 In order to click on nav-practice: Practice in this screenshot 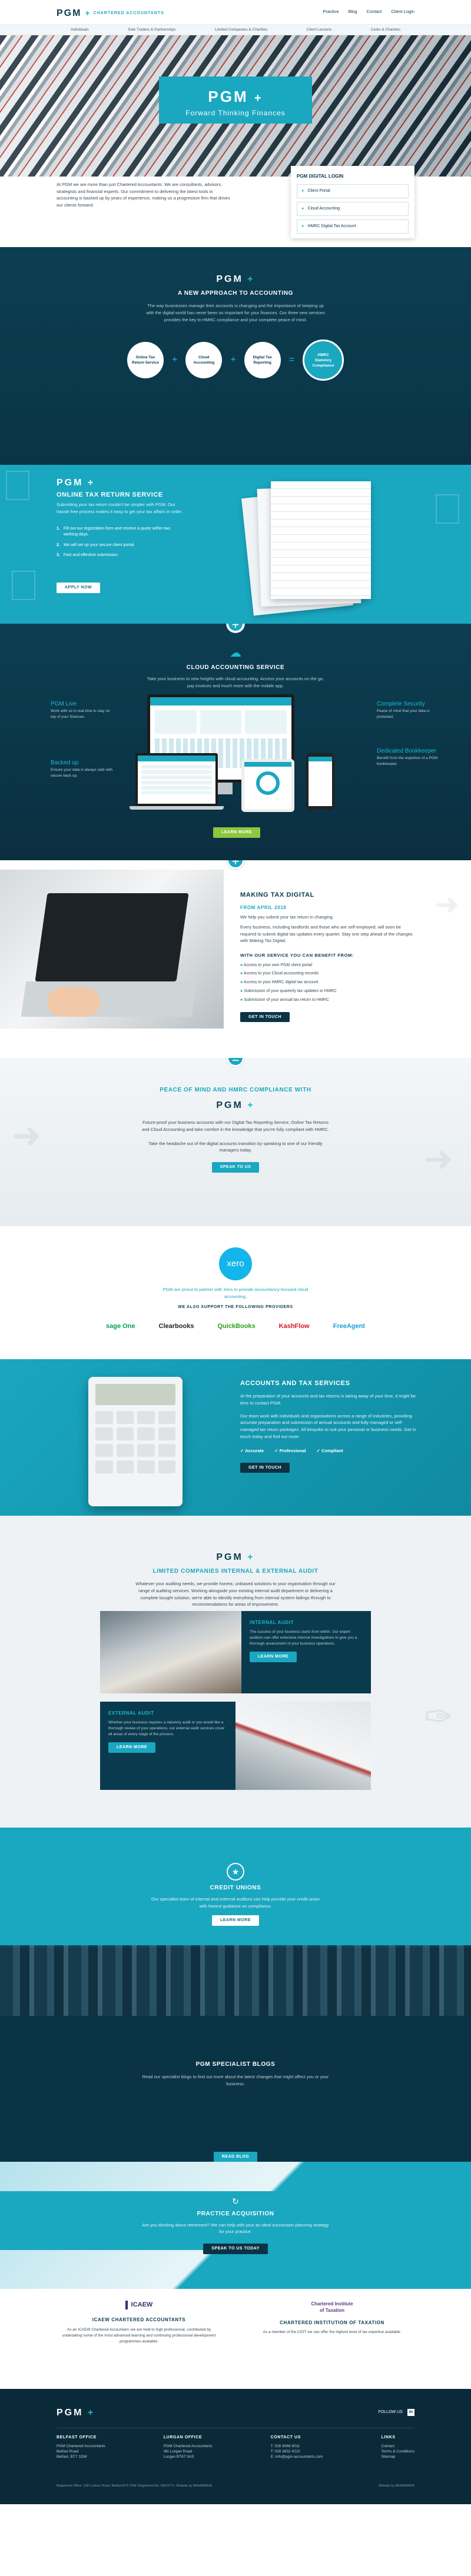, I will do `click(331, 12)`.